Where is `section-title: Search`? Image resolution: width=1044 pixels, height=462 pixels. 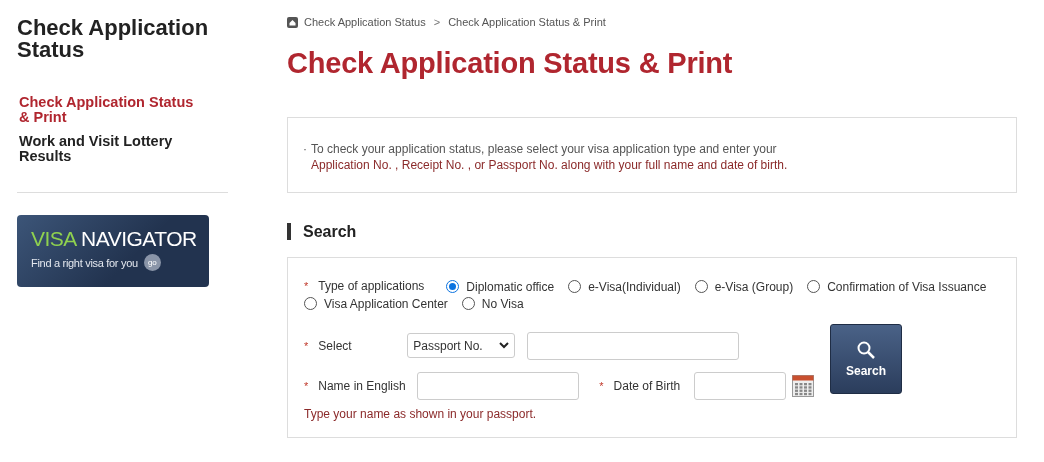
section-title: Search is located at coordinates (652, 231).